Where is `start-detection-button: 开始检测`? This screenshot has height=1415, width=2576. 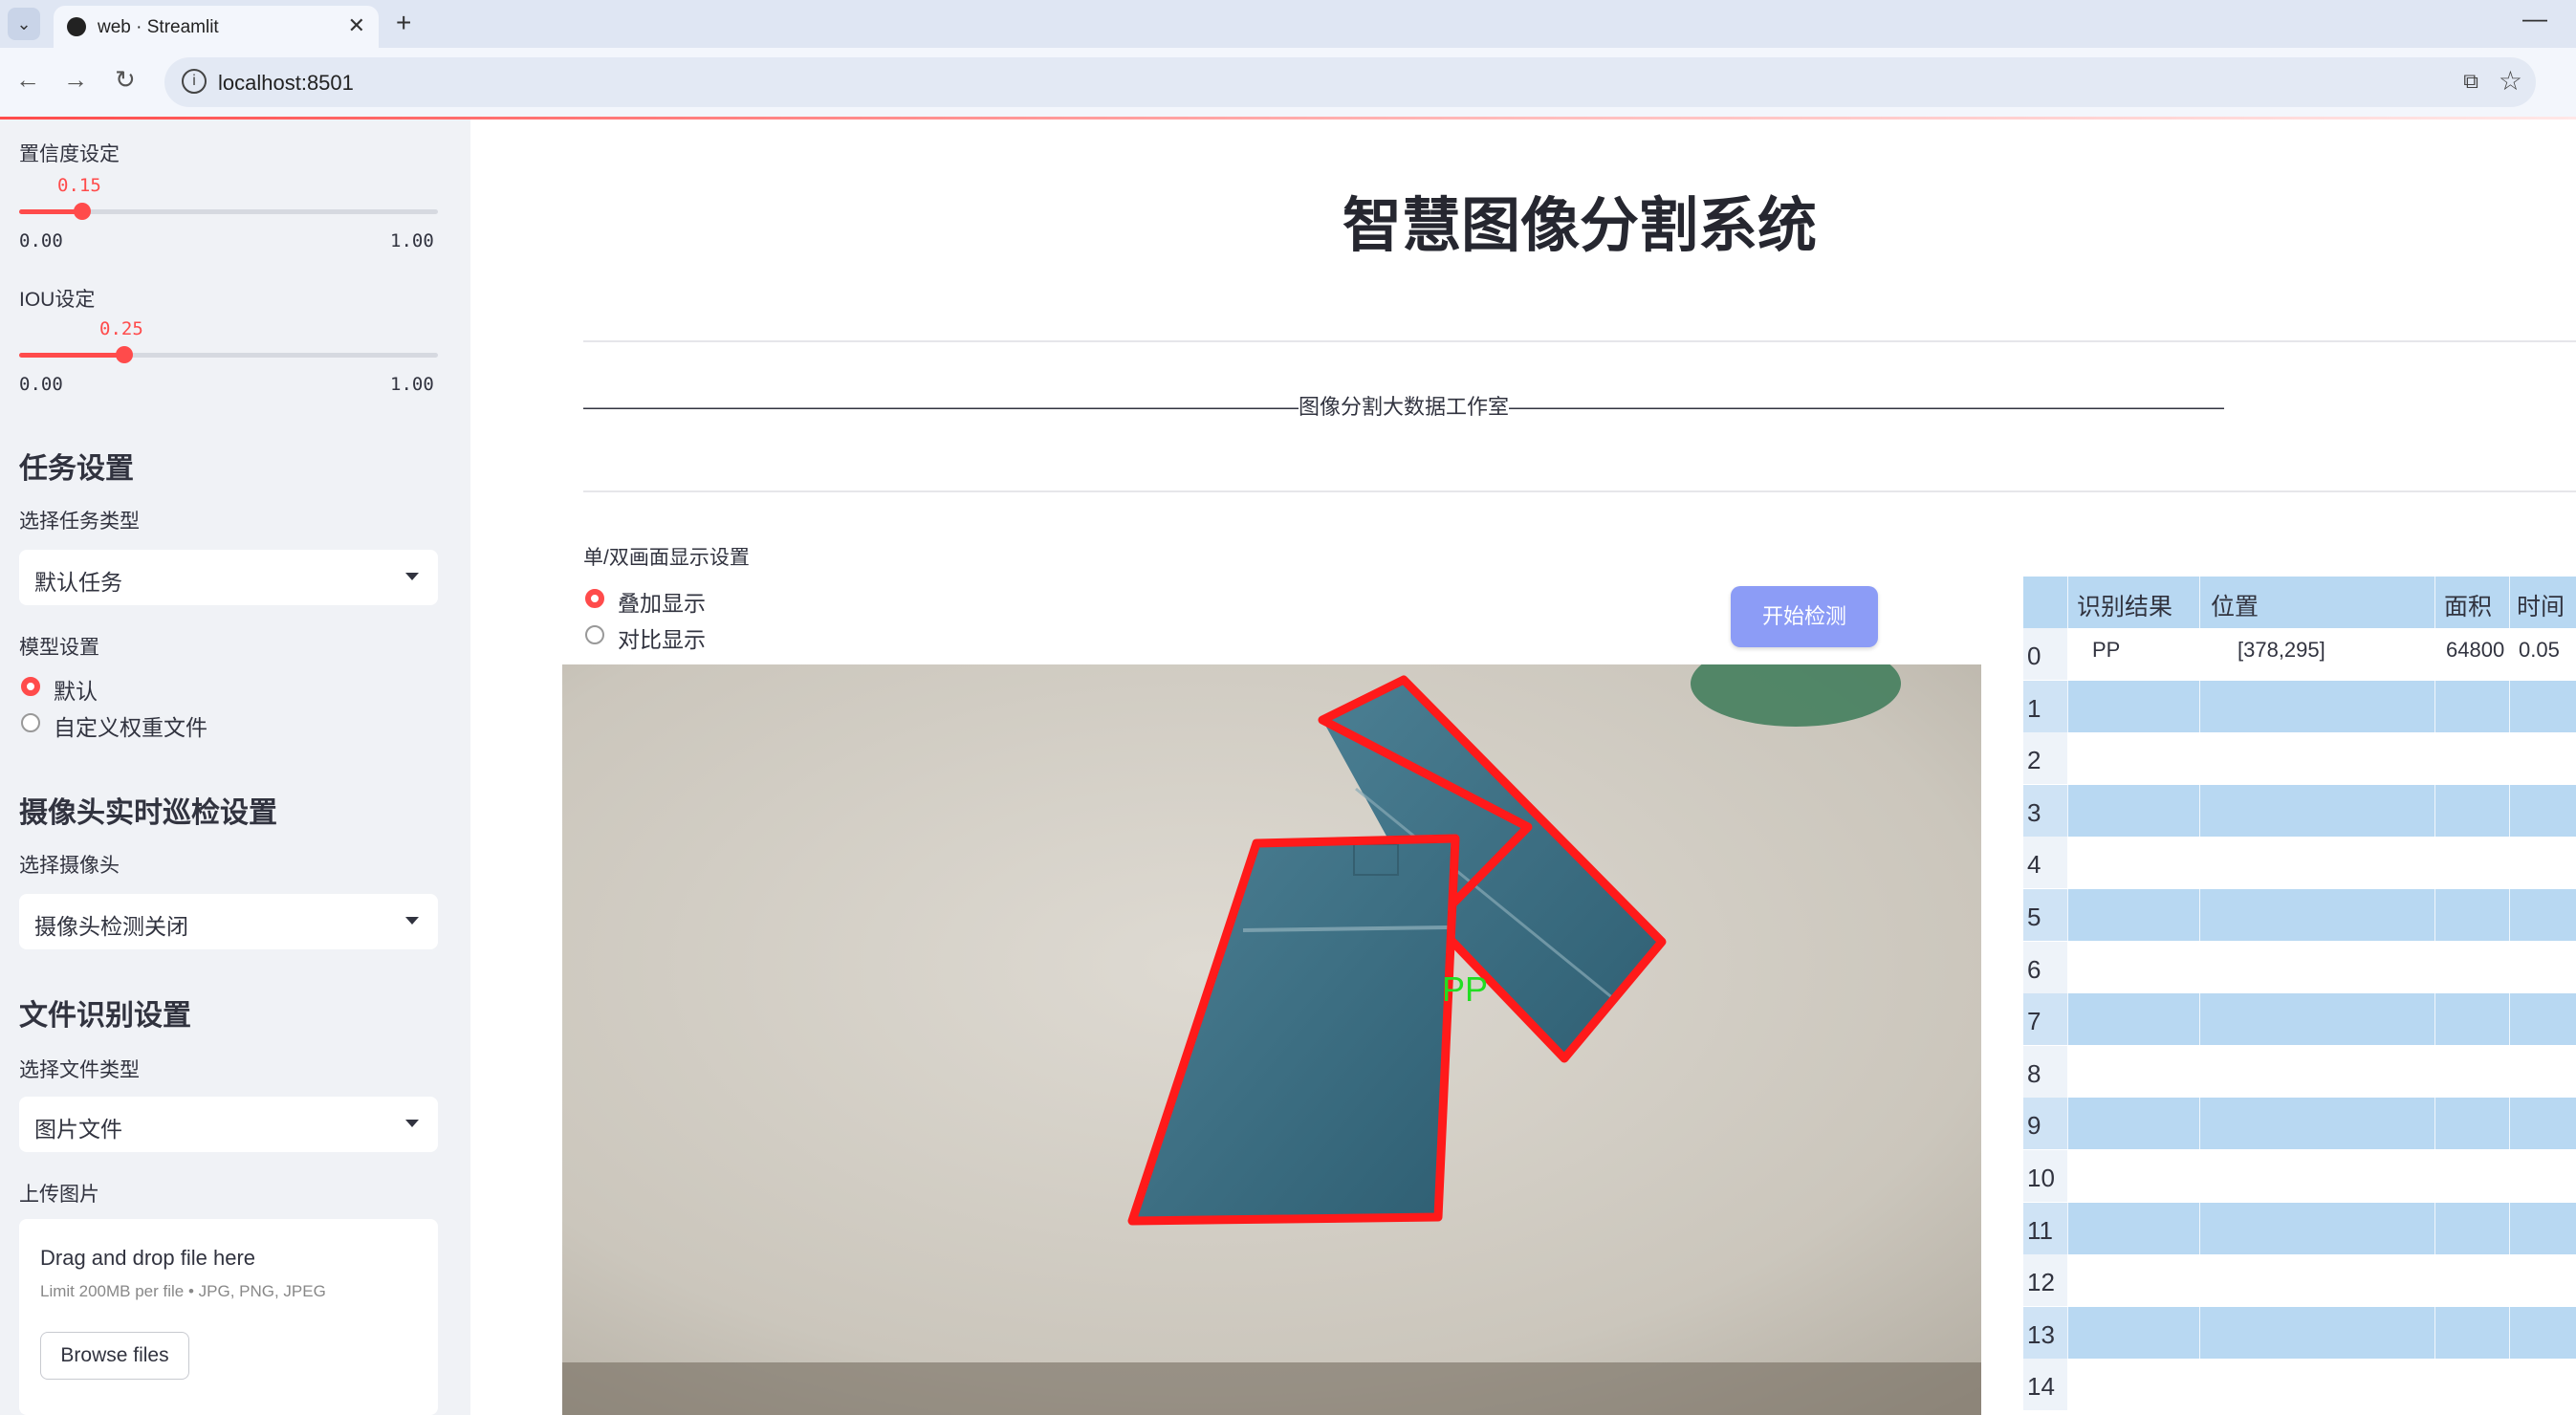 start-detection-button: 开始检测 is located at coordinates (1804, 616).